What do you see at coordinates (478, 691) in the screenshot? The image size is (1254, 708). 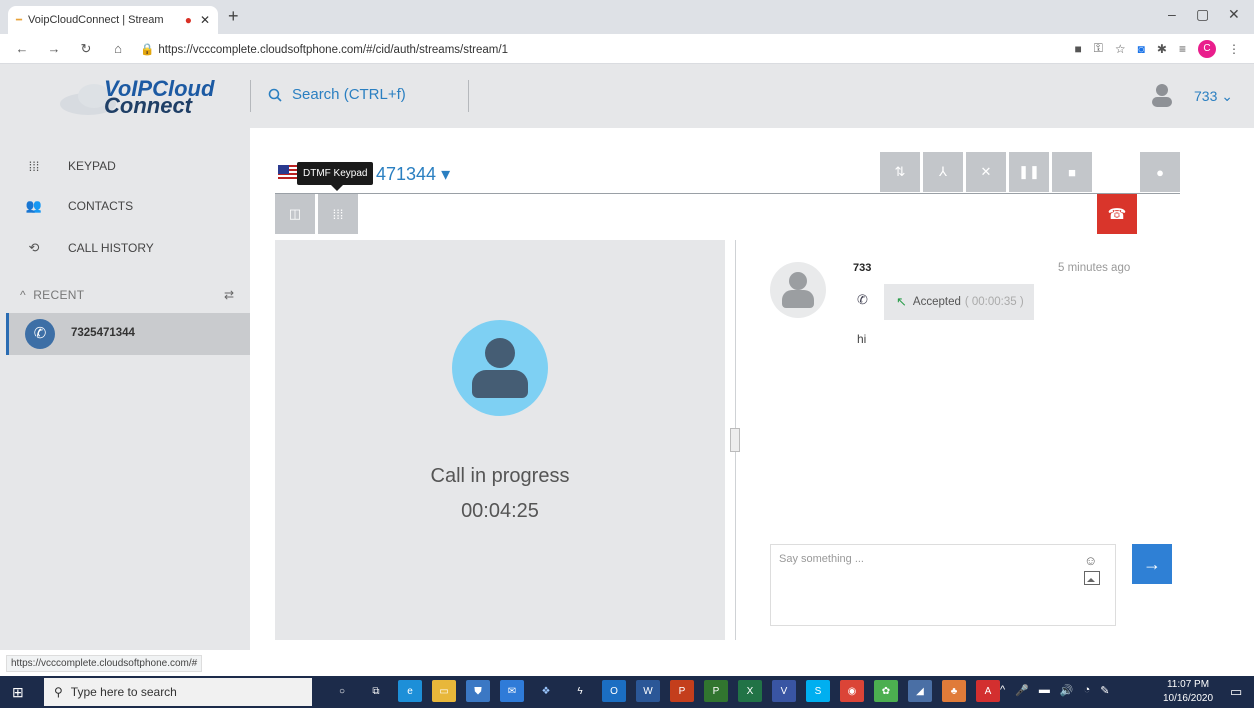 I see `store-icon: ⛊` at bounding box center [478, 691].